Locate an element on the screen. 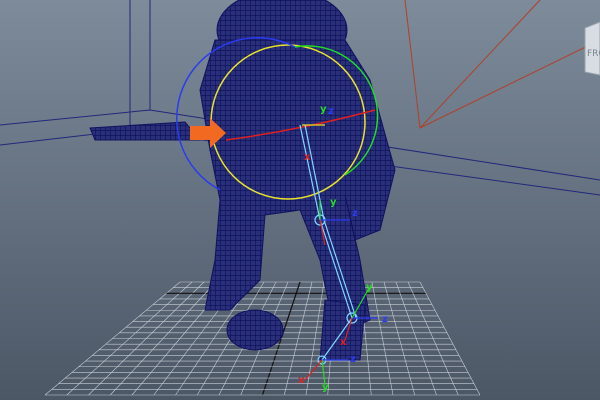  view-cube-face-label: FRONT is located at coordinates (593, 54).